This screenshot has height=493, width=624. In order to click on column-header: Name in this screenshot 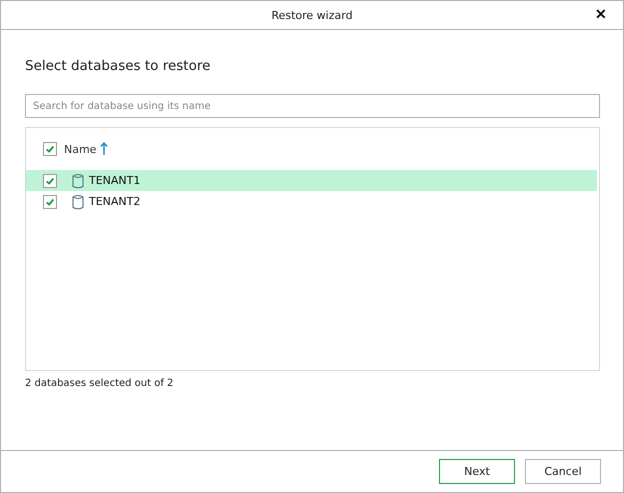, I will do `click(80, 149)`.